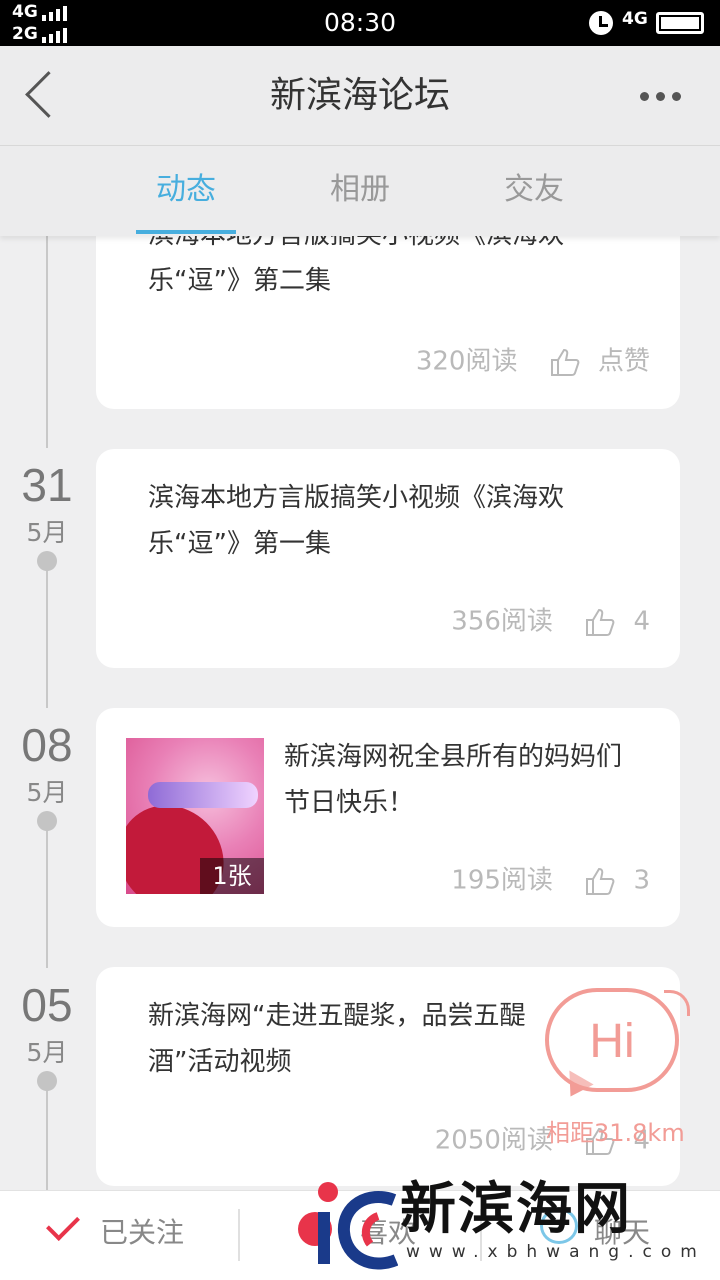  What do you see at coordinates (670, 96) in the screenshot?
I see `more-icon` at bounding box center [670, 96].